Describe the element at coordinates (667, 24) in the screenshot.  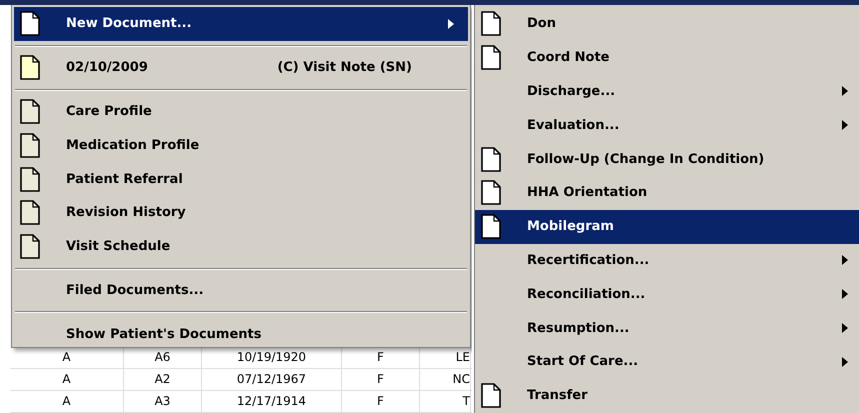
I see `menu-item: Don` at that location.